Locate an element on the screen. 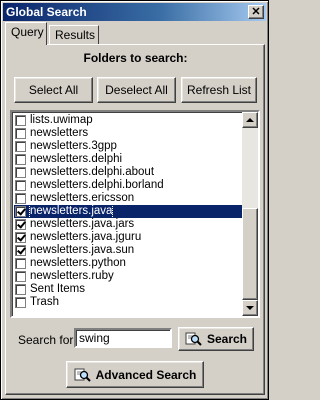 This screenshot has width=320, height=400. scroll-thumb is located at coordinates (250, 254).